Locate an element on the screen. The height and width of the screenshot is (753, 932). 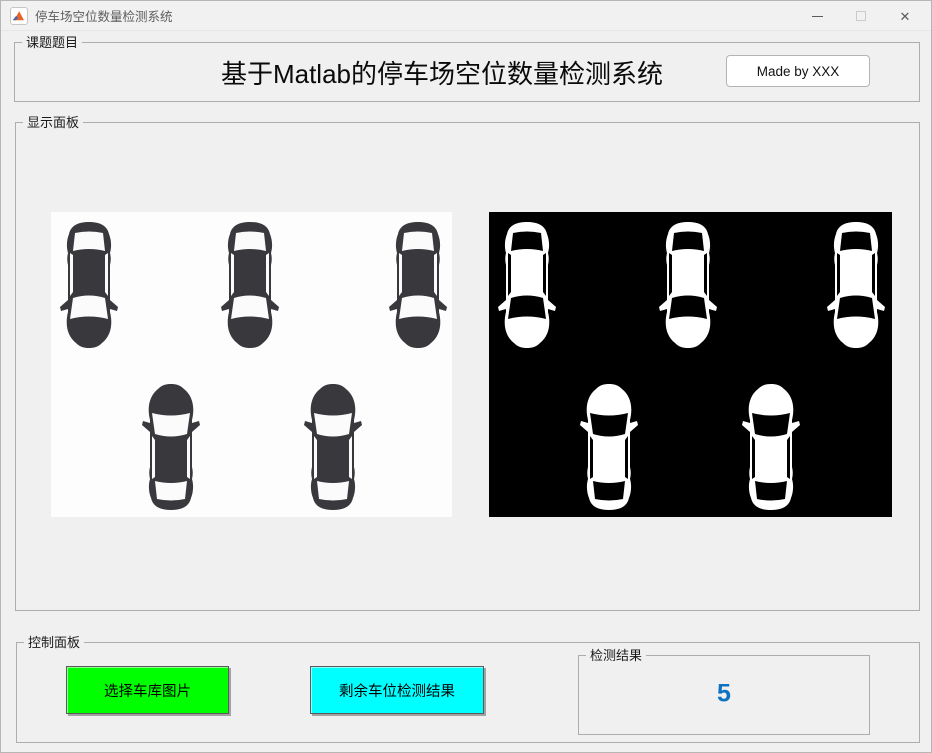
close-button: ✕ is located at coordinates (905, 16).